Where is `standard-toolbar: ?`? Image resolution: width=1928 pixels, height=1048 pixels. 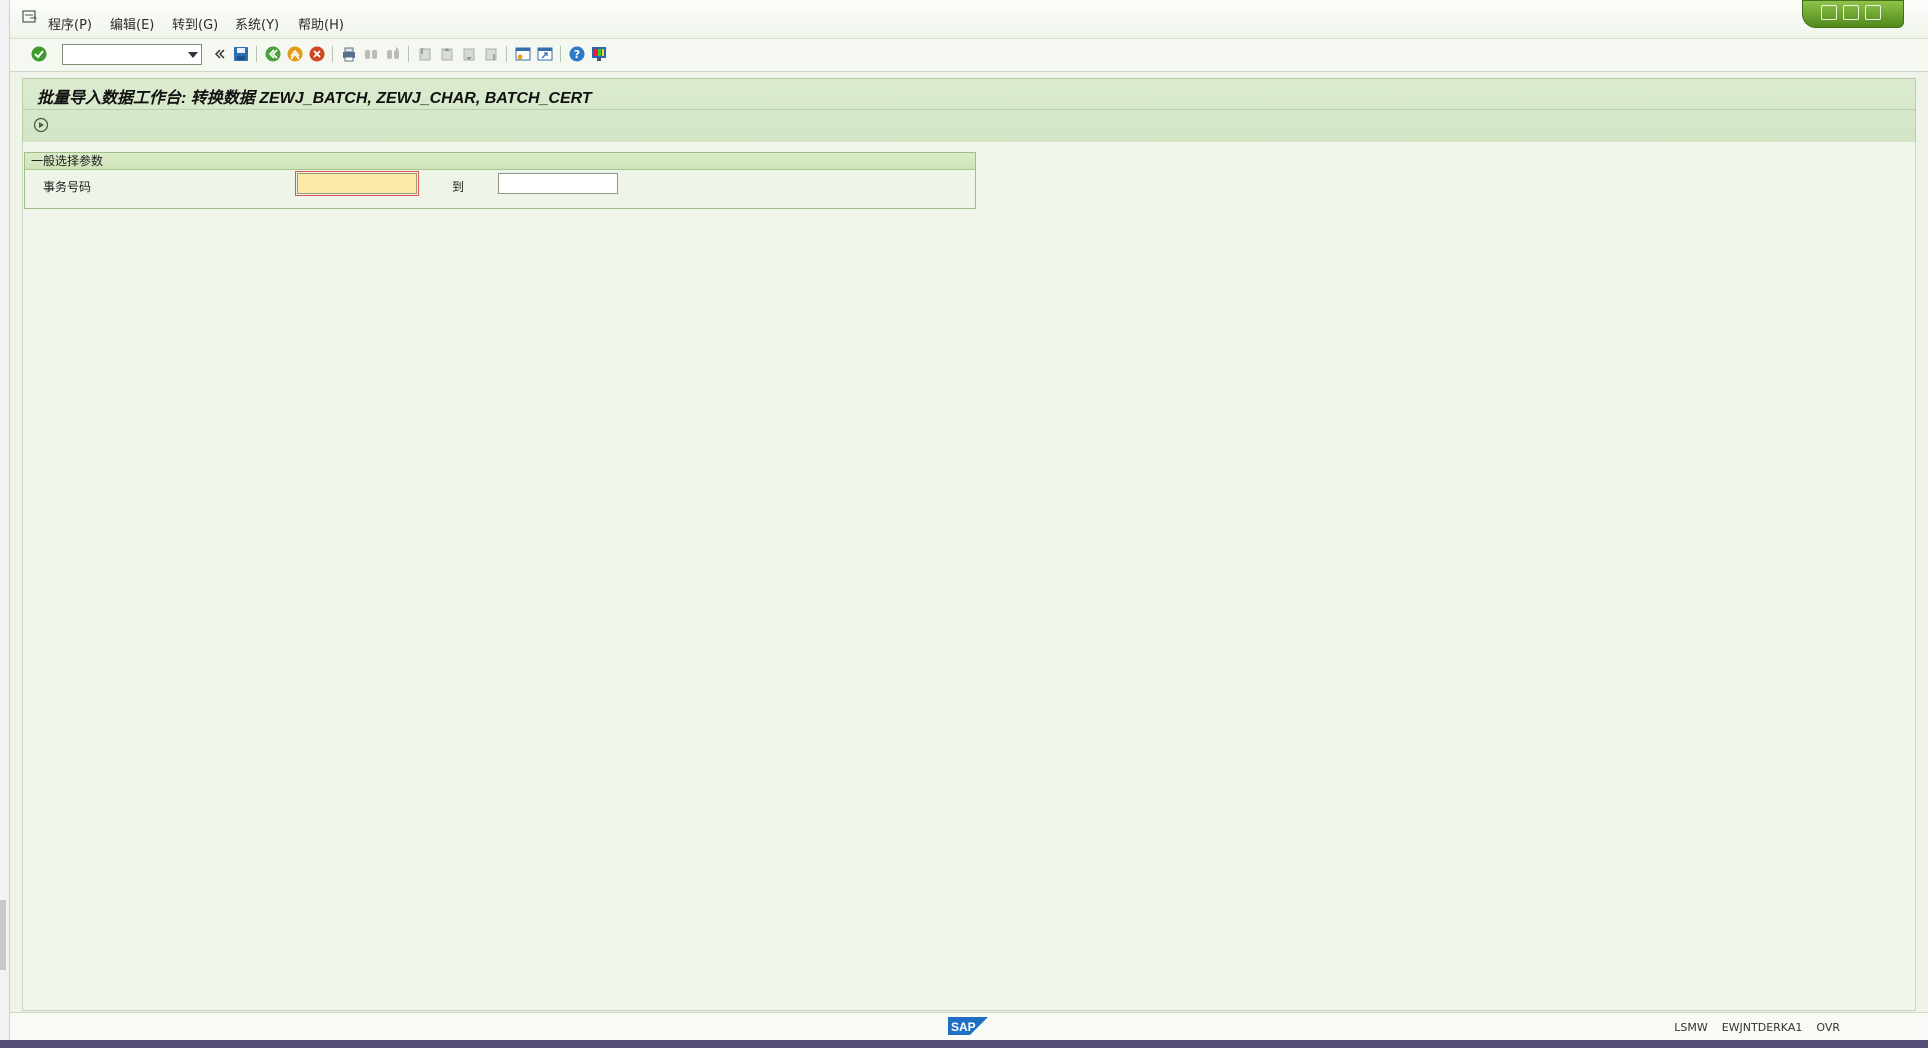 standard-toolbar: ? is located at coordinates (969, 55).